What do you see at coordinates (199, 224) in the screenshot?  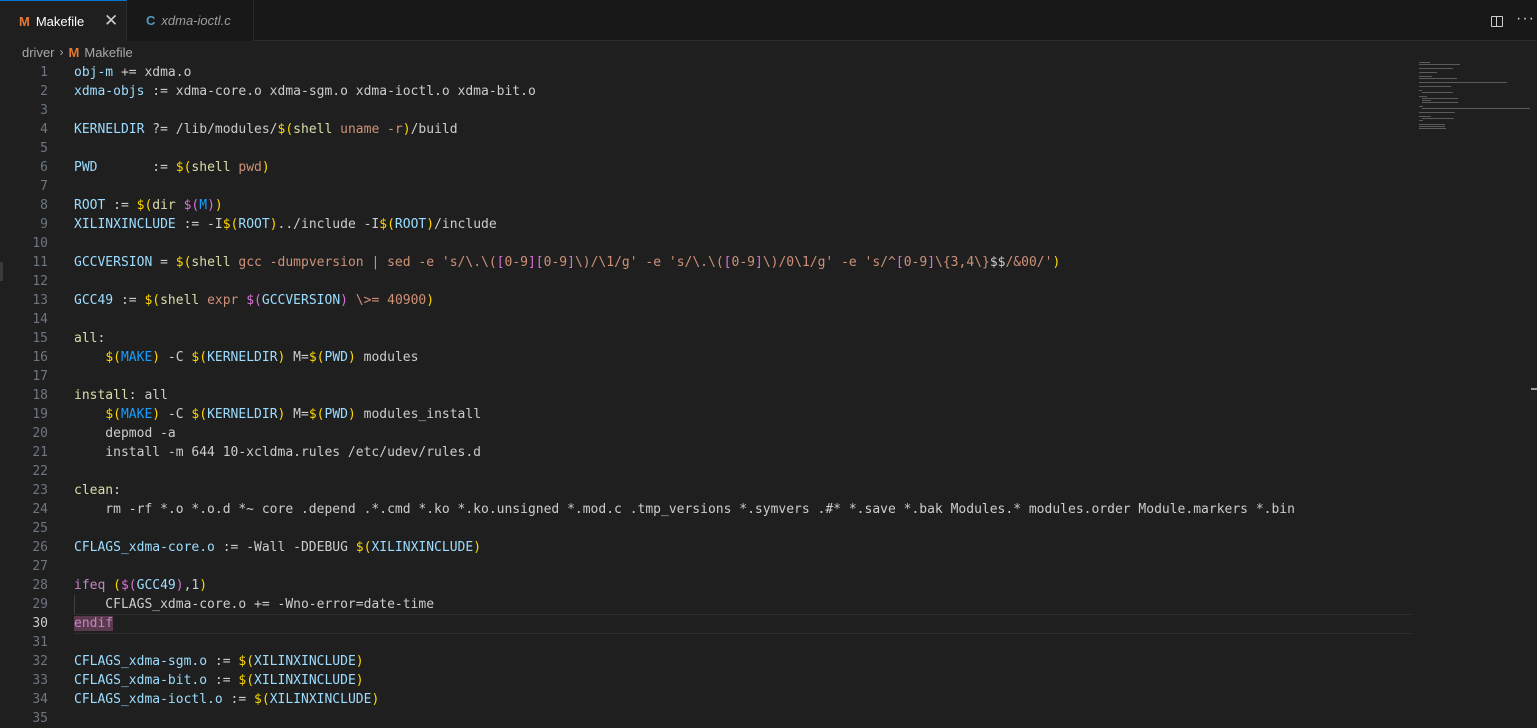 I see `code-token: := -I` at bounding box center [199, 224].